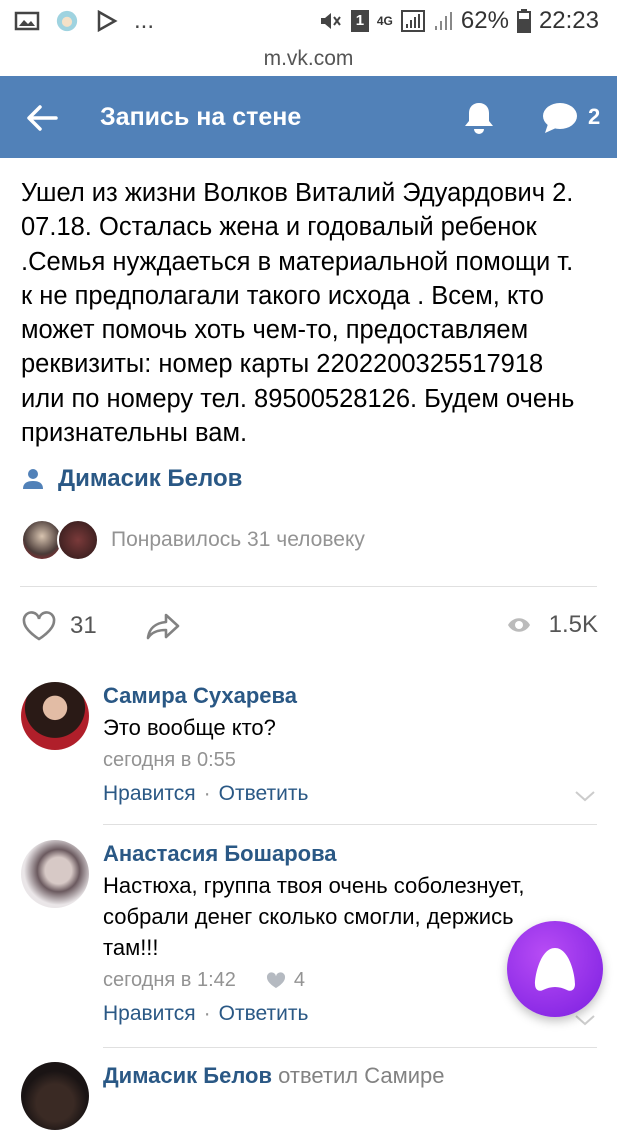  I want to click on url-bar: m.vk.com, so click(308, 59).